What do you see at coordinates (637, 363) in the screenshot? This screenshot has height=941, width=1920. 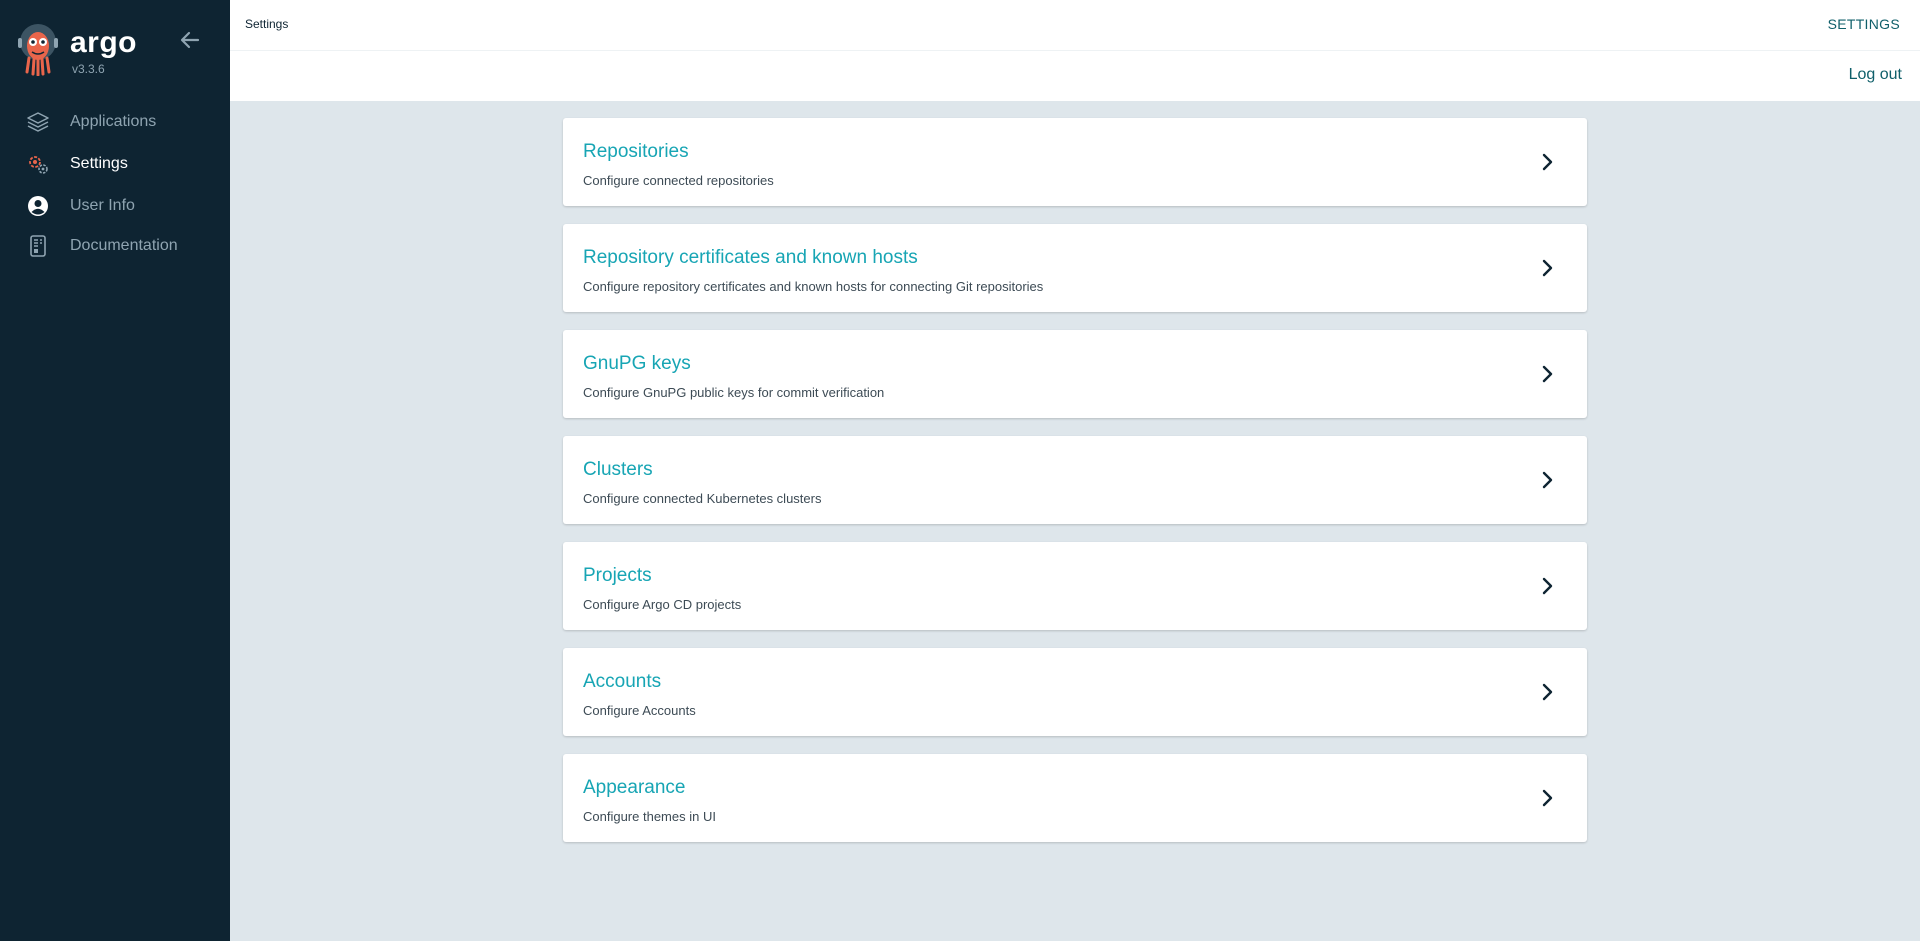 I see `card-title: GnuPG keys` at bounding box center [637, 363].